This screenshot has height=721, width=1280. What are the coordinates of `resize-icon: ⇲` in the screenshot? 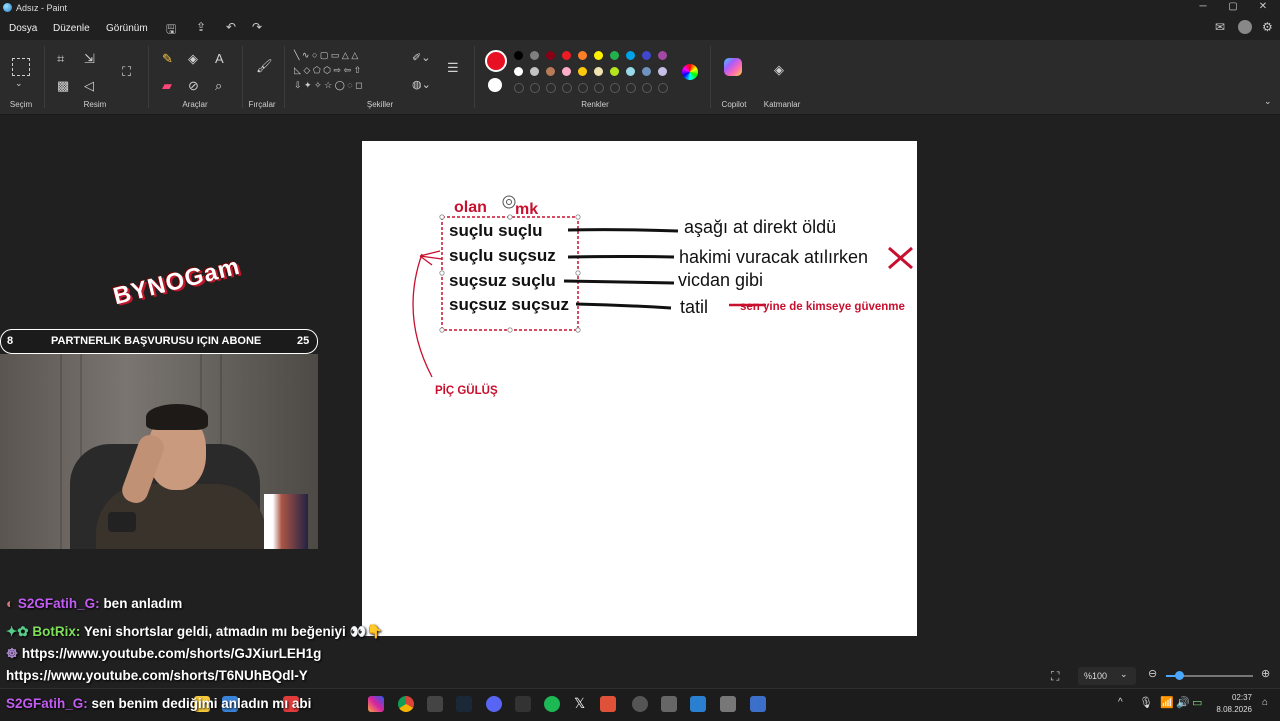 It's located at (89, 59).